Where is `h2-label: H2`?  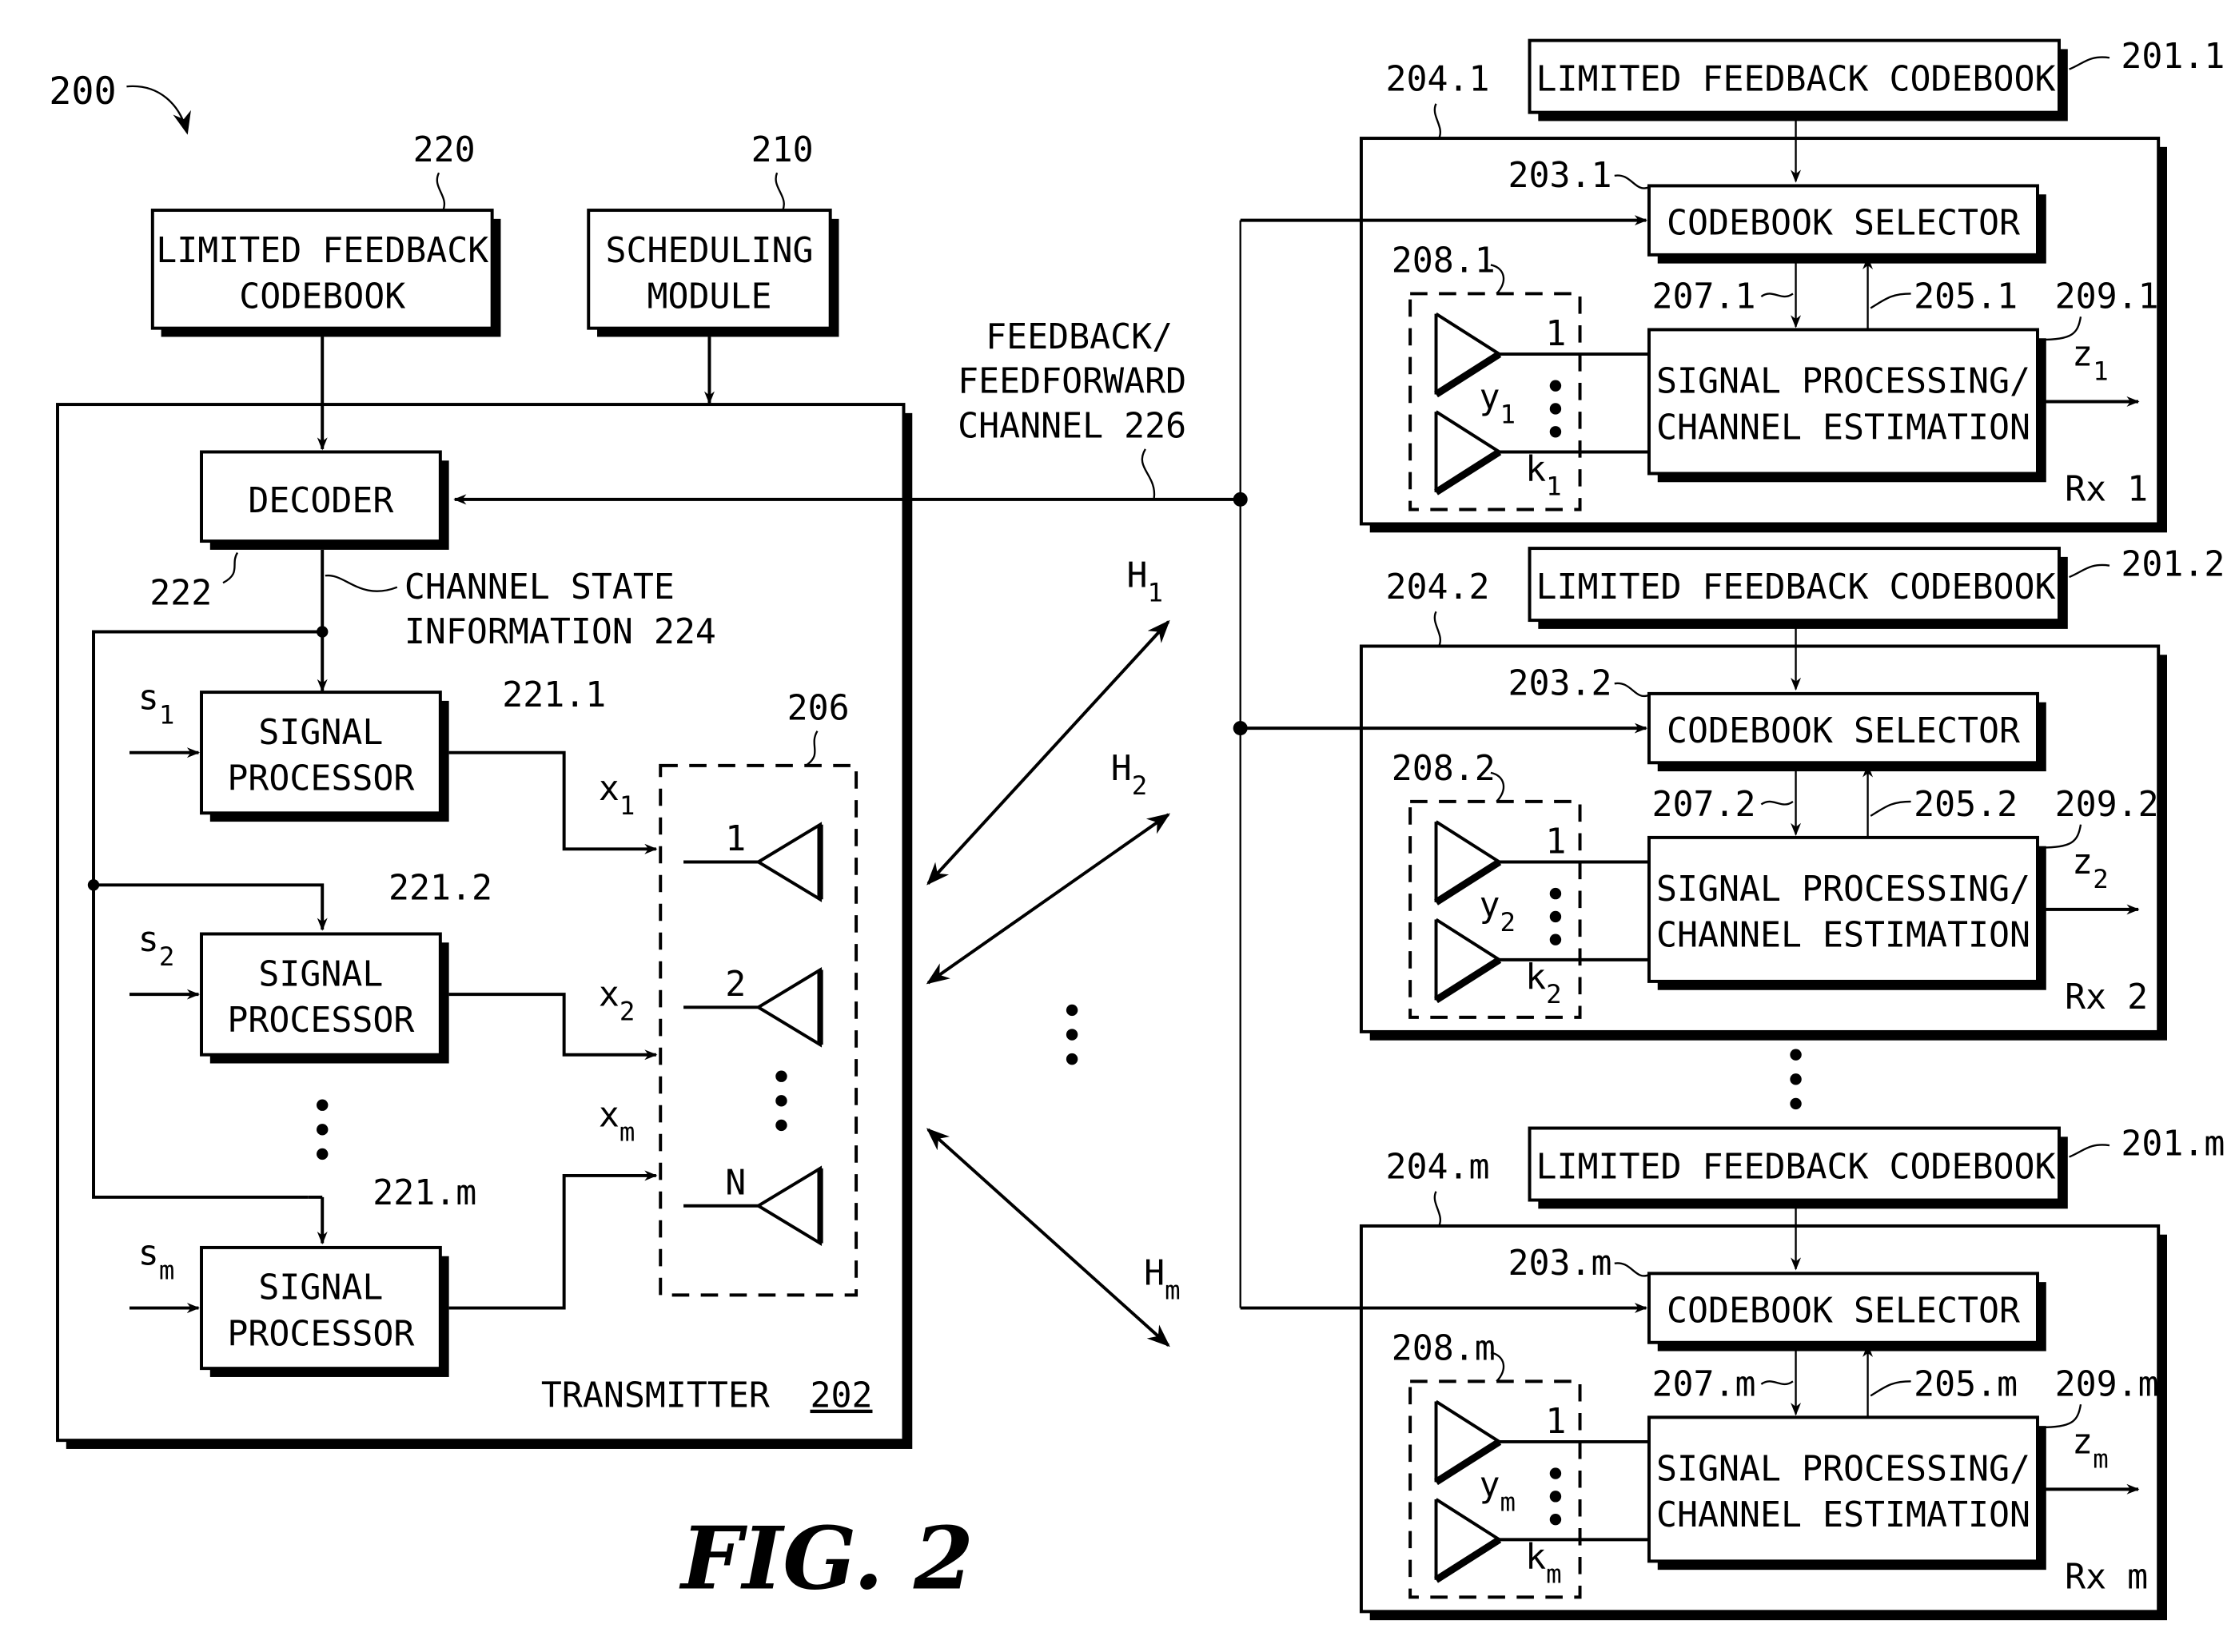 h2-label: H2 is located at coordinates (1129, 775).